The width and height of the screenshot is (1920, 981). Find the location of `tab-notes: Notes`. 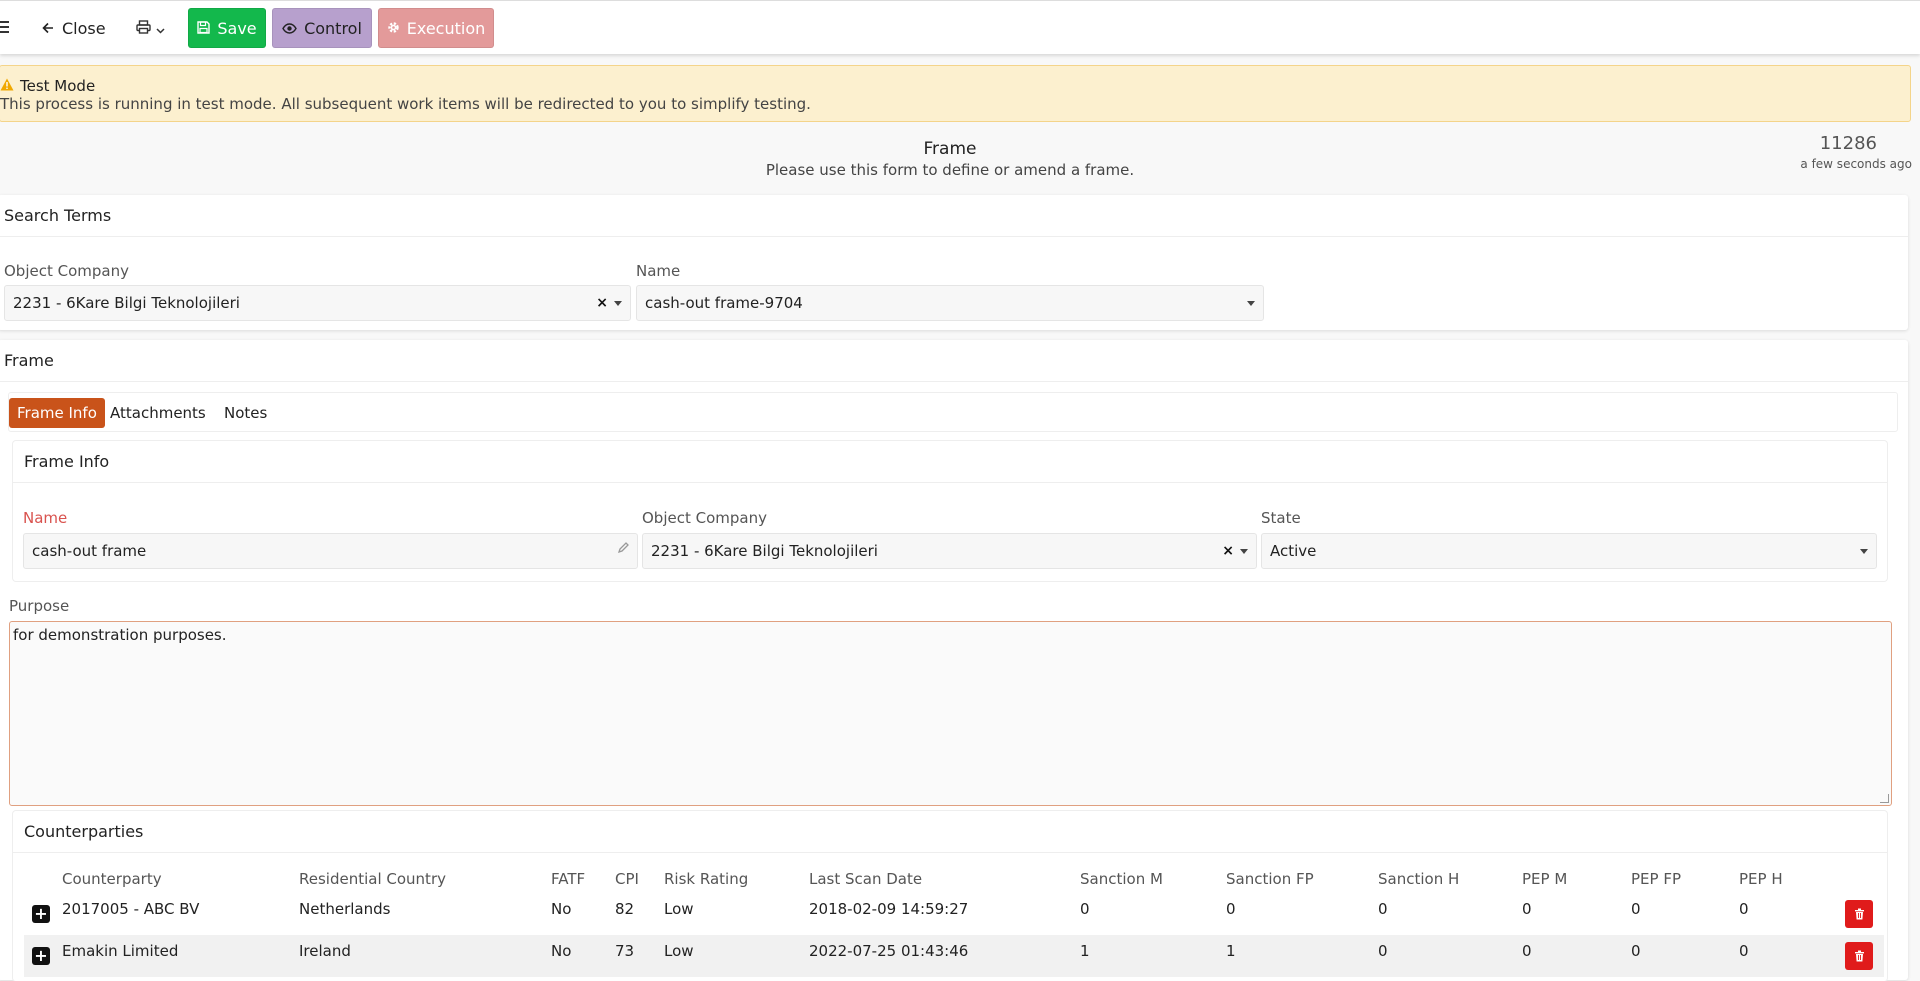

tab-notes: Notes is located at coordinates (245, 413).